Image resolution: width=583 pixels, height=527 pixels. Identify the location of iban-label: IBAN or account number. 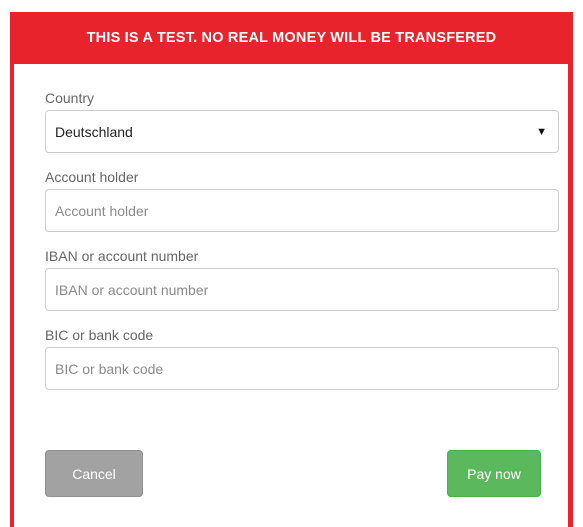
(122, 256).